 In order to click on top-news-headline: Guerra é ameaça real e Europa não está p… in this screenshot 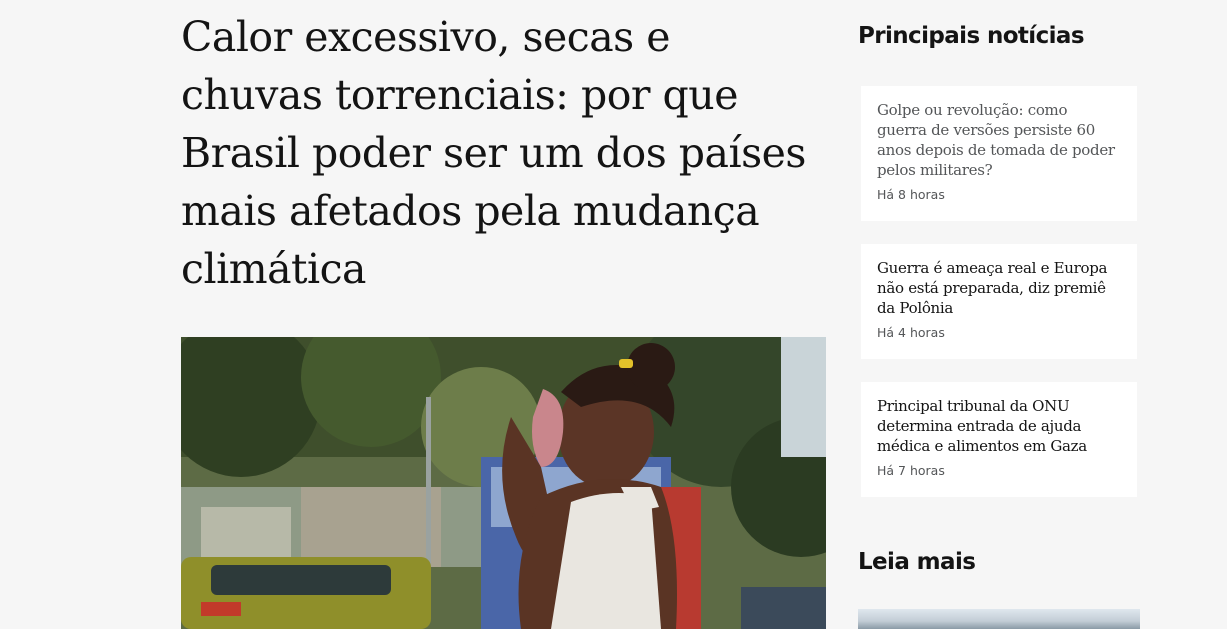, I will do `click(999, 288)`.